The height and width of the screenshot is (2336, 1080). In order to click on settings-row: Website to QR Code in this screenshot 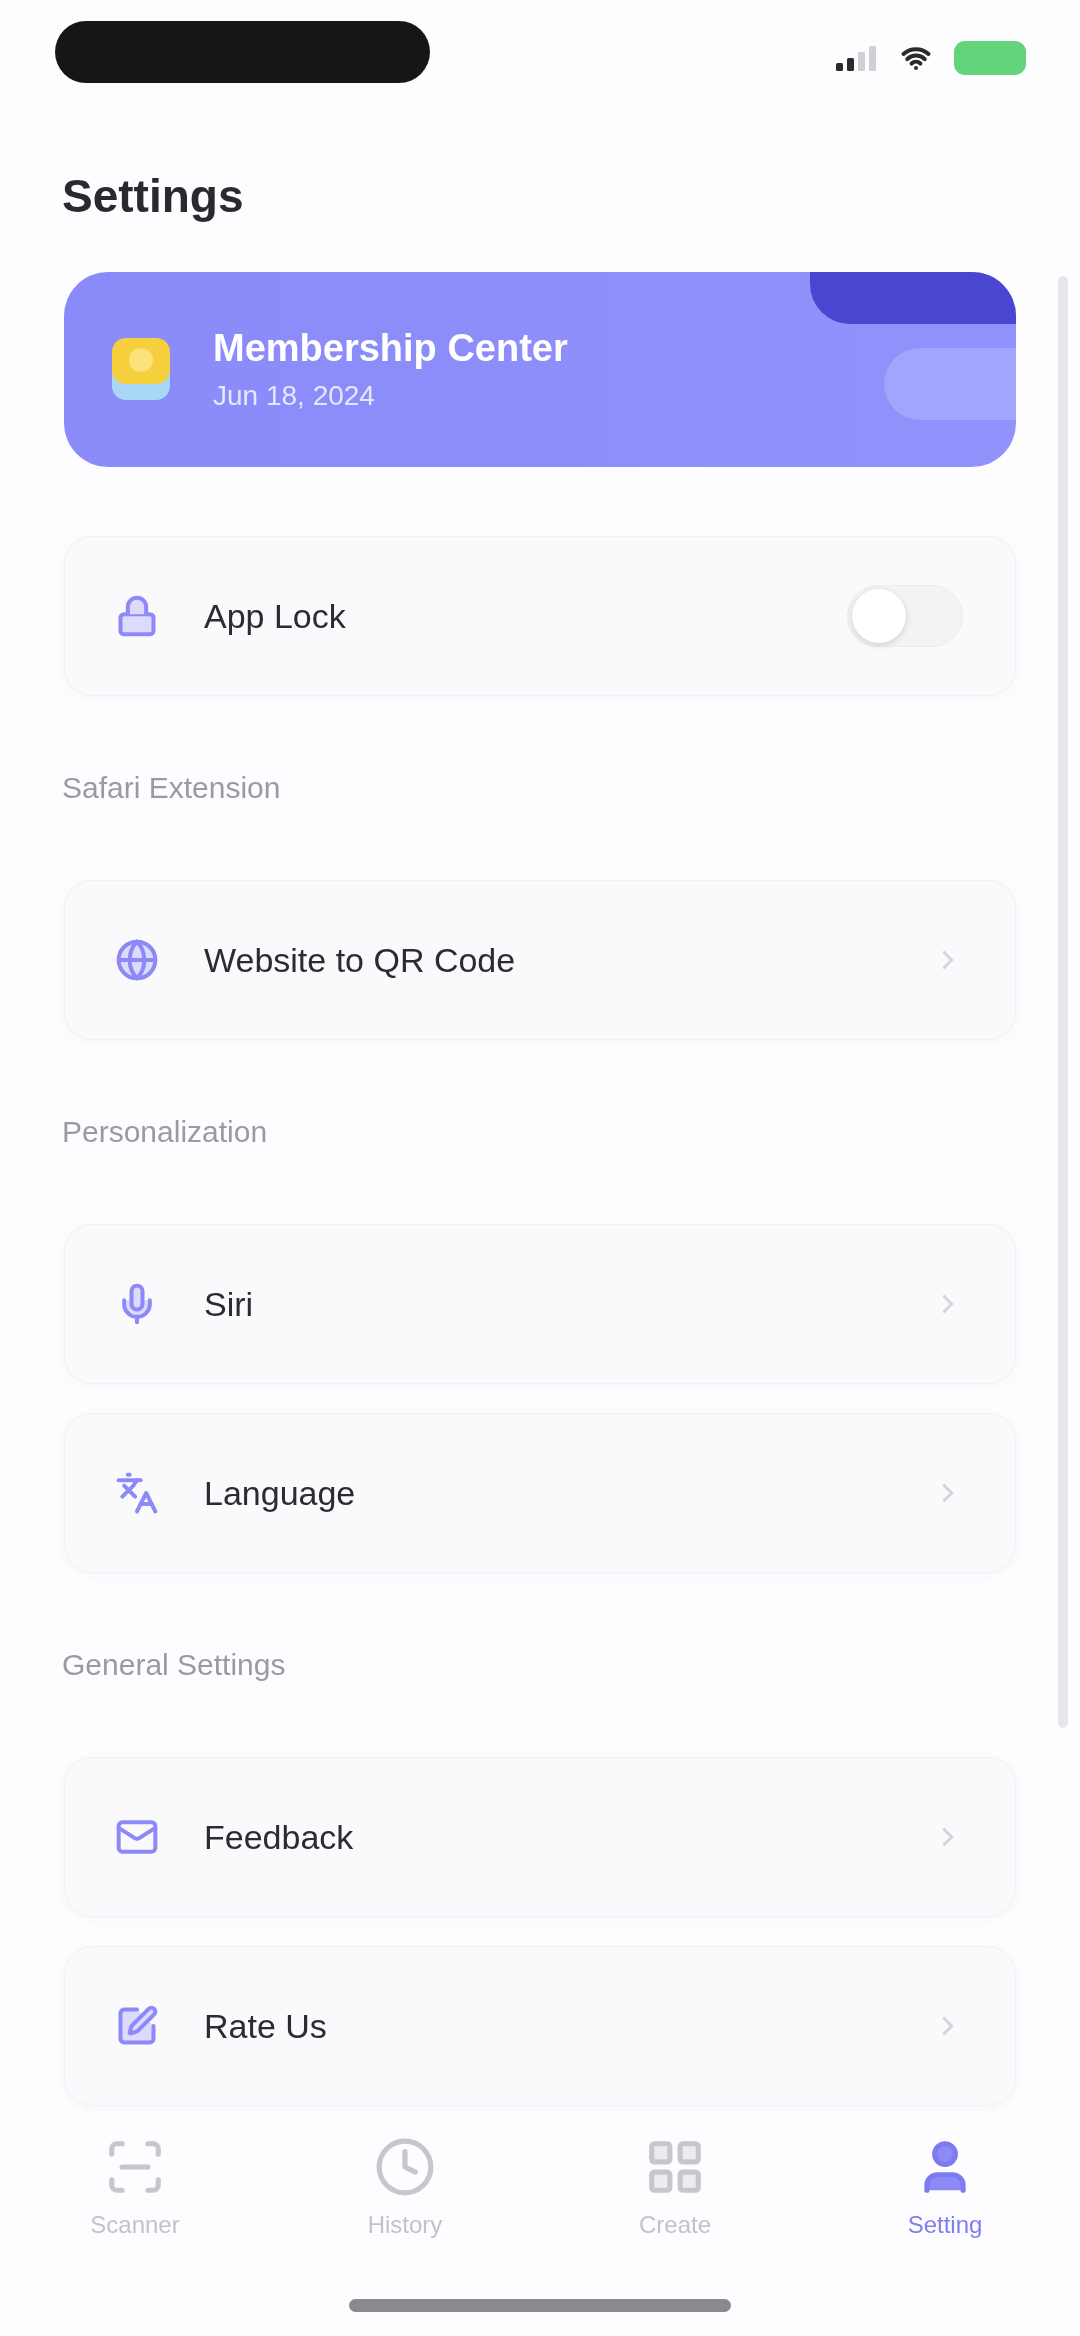, I will do `click(540, 960)`.